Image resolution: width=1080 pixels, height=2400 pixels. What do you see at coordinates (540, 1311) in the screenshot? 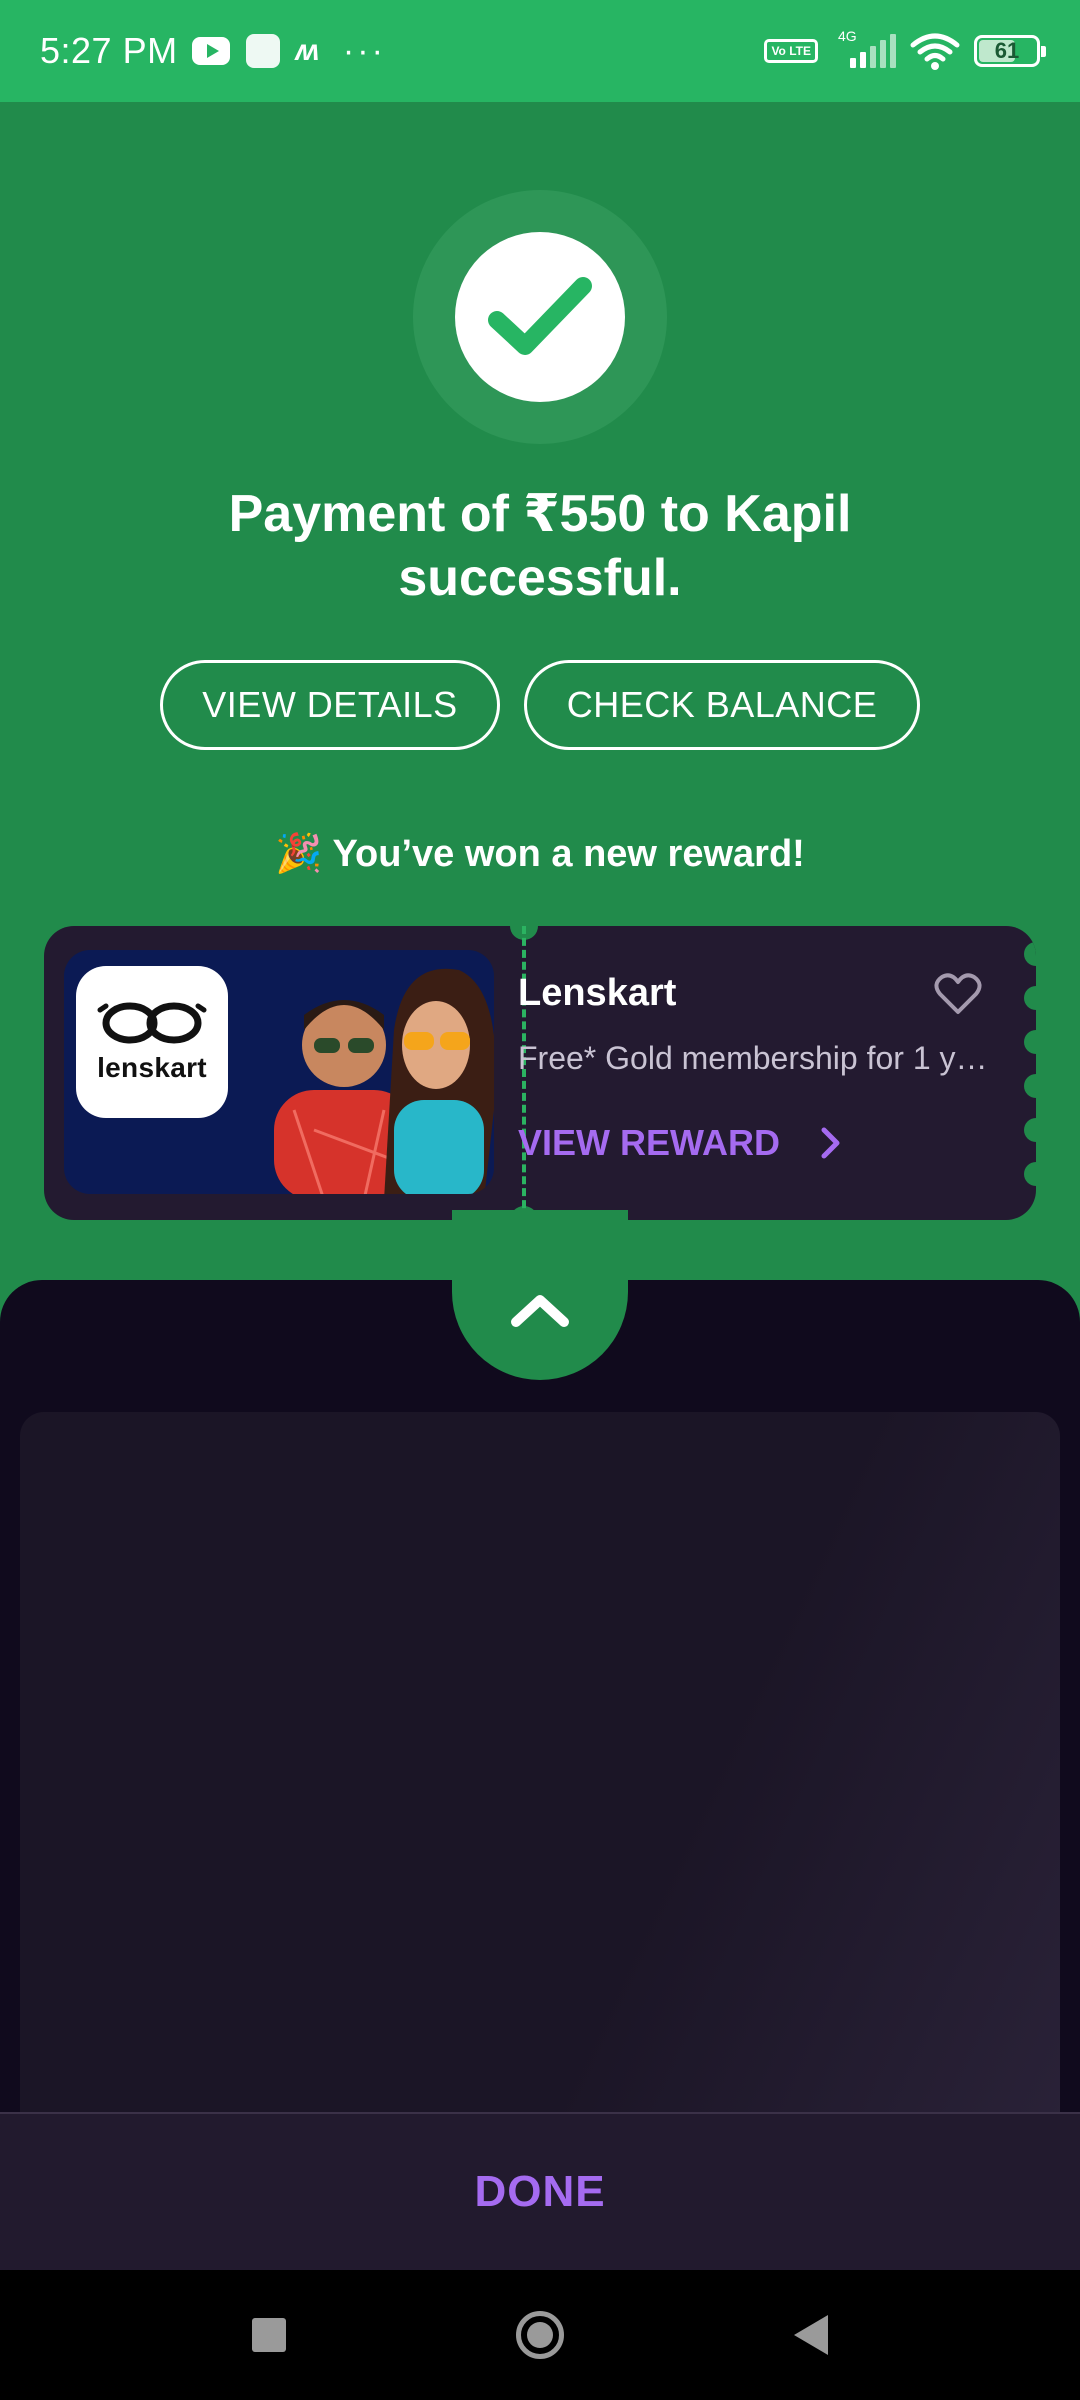
I see `chevron-up-icon` at bounding box center [540, 1311].